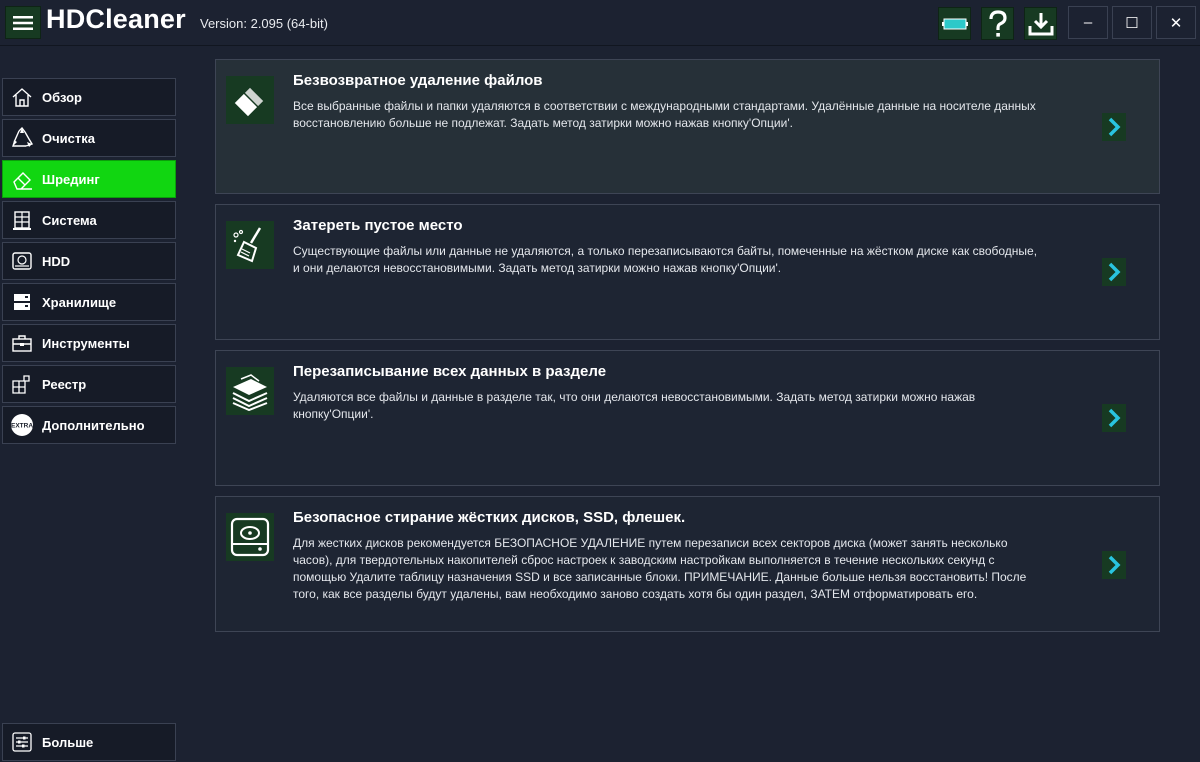  I want to click on sidebar-item-extra: EXTRA Дополнительно, so click(89, 425).